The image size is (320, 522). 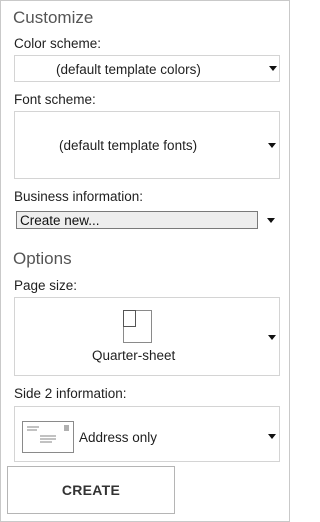 What do you see at coordinates (42, 258) in the screenshot?
I see `options-heading: Options` at bounding box center [42, 258].